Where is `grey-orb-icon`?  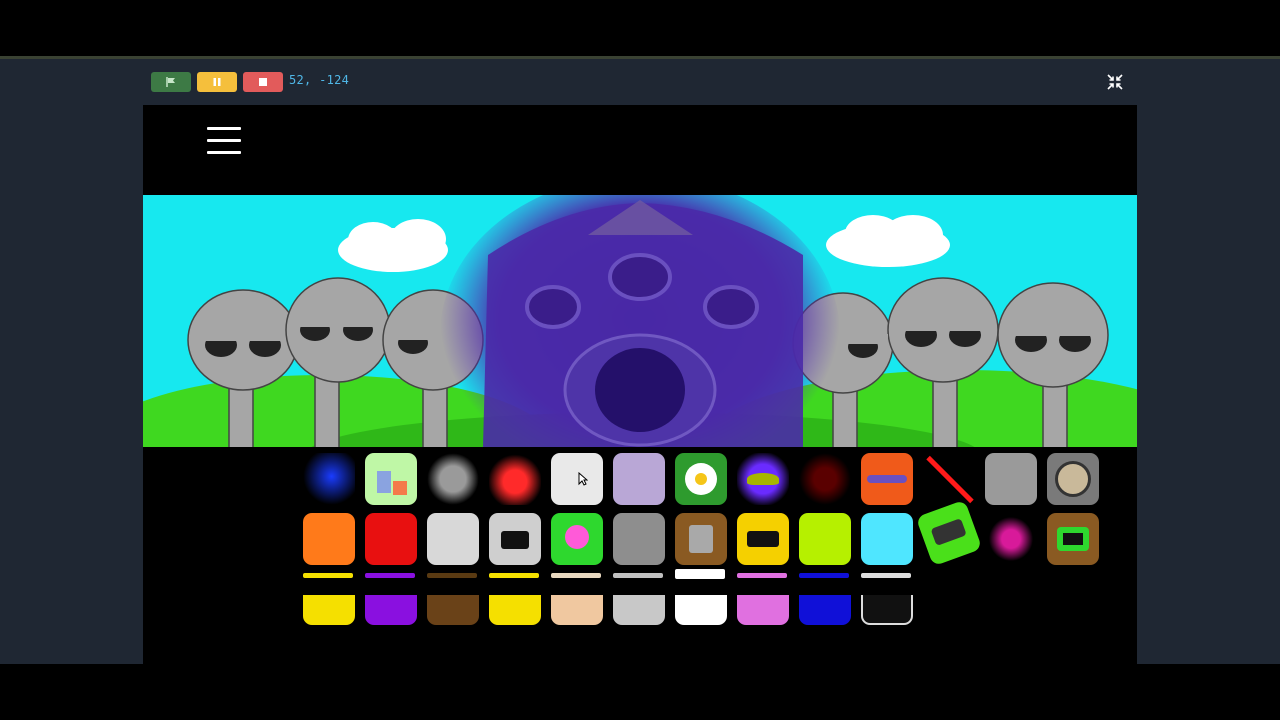
grey-orb-icon is located at coordinates (453, 479).